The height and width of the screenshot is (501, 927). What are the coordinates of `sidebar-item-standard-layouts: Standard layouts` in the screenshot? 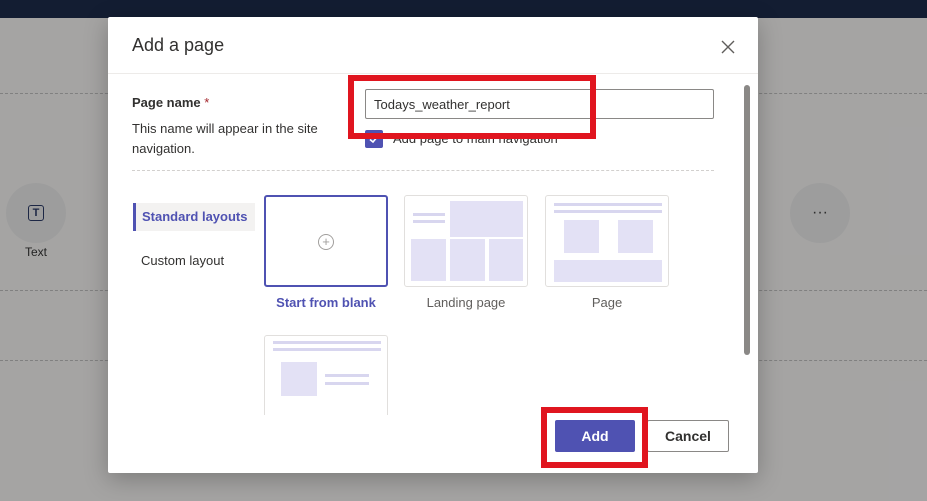 It's located at (194, 217).